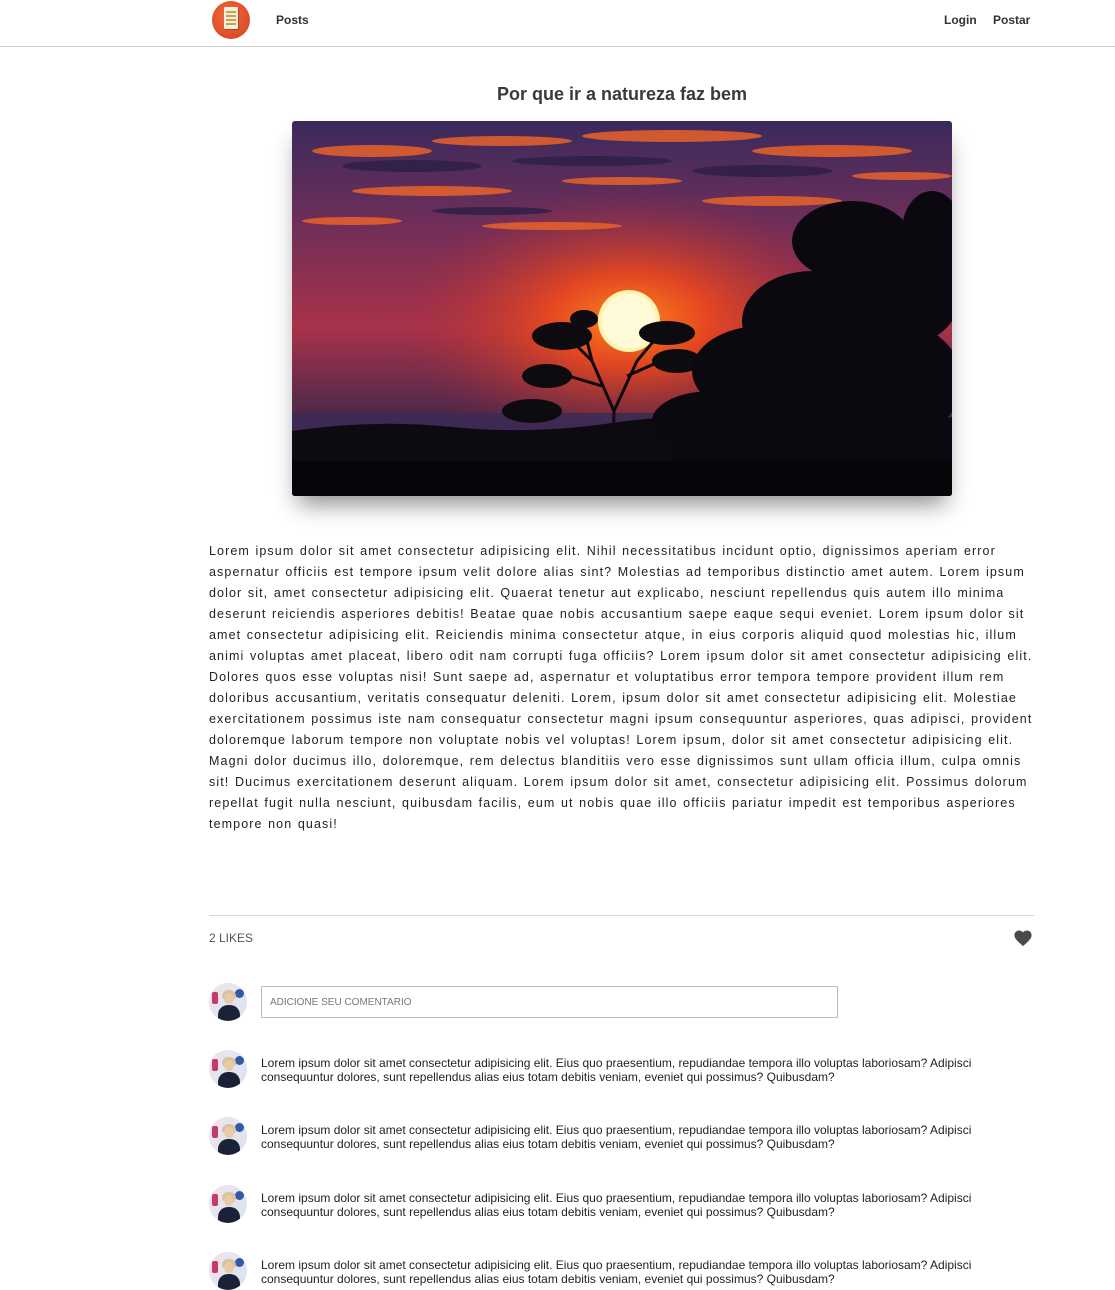  What do you see at coordinates (231, 938) in the screenshot?
I see `likes-count: 2 LIKES` at bounding box center [231, 938].